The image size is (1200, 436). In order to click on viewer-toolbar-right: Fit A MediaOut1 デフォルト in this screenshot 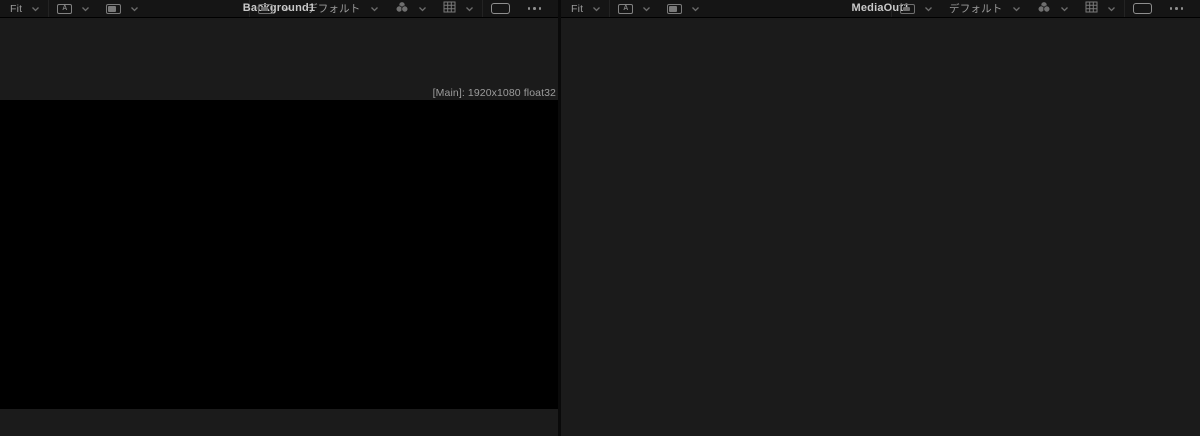, I will do `click(880, 9)`.